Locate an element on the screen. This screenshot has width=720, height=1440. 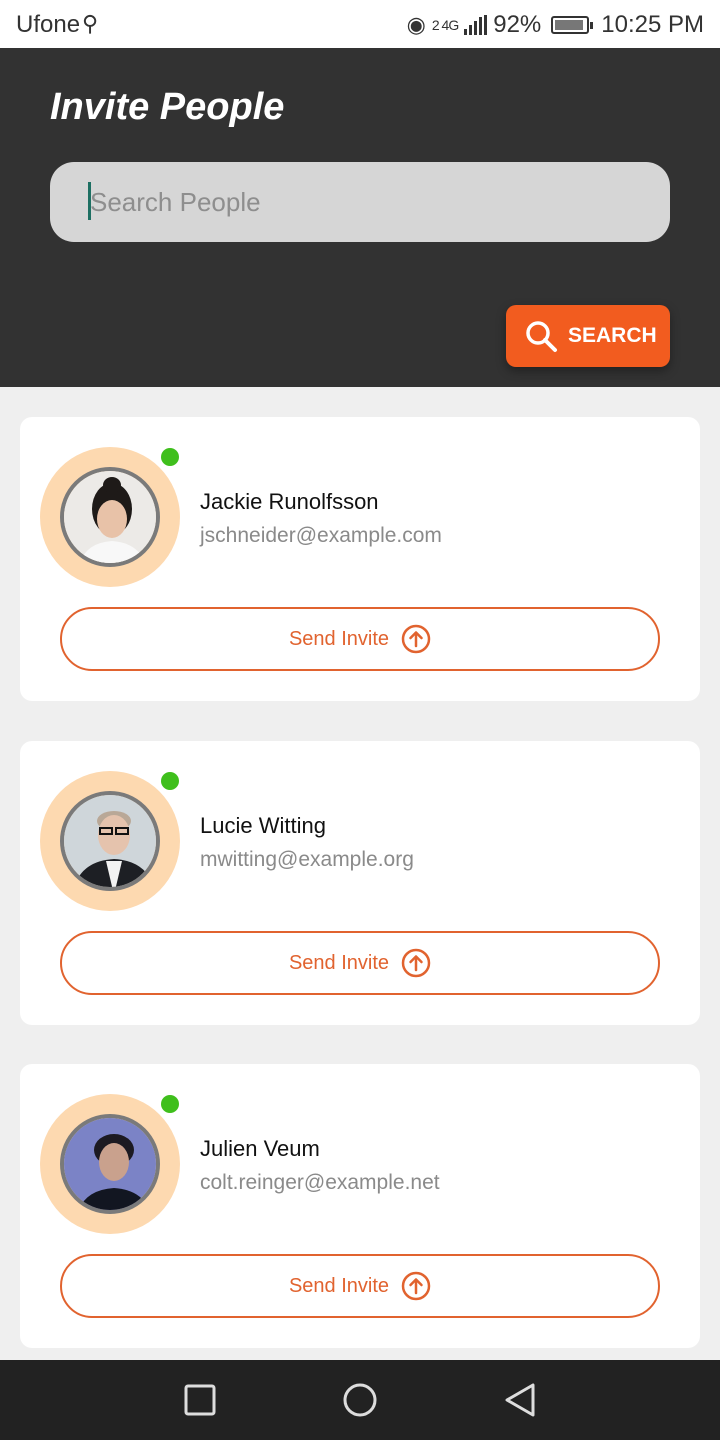
search-input is located at coordinates (370, 202).